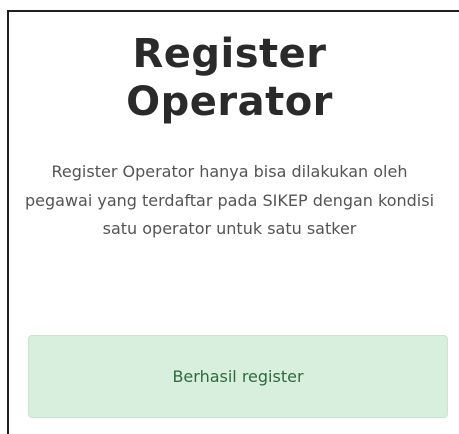 This screenshot has width=459, height=434. I want to click on success-alert-message: Berhasil register, so click(238, 376).